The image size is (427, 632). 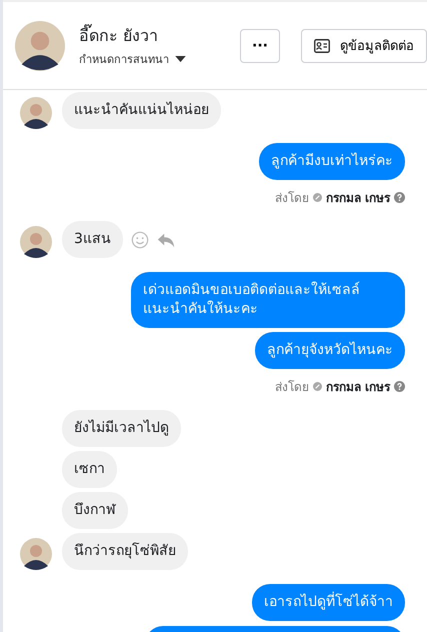 What do you see at coordinates (165, 240) in the screenshot?
I see `reply-icon` at bounding box center [165, 240].